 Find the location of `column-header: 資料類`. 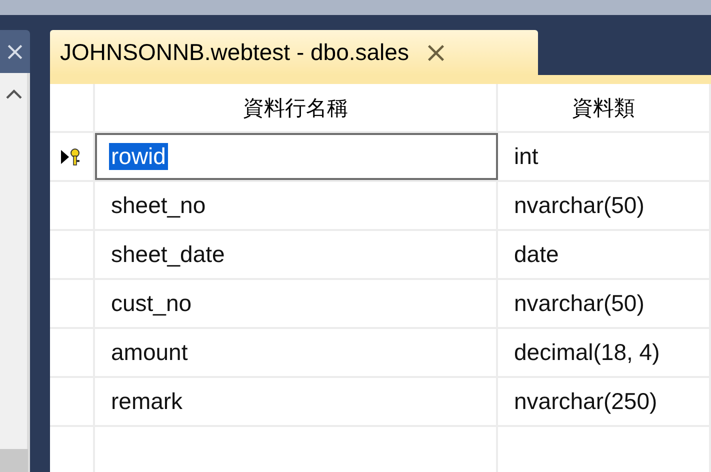

column-header: 資料類 is located at coordinates (604, 107).